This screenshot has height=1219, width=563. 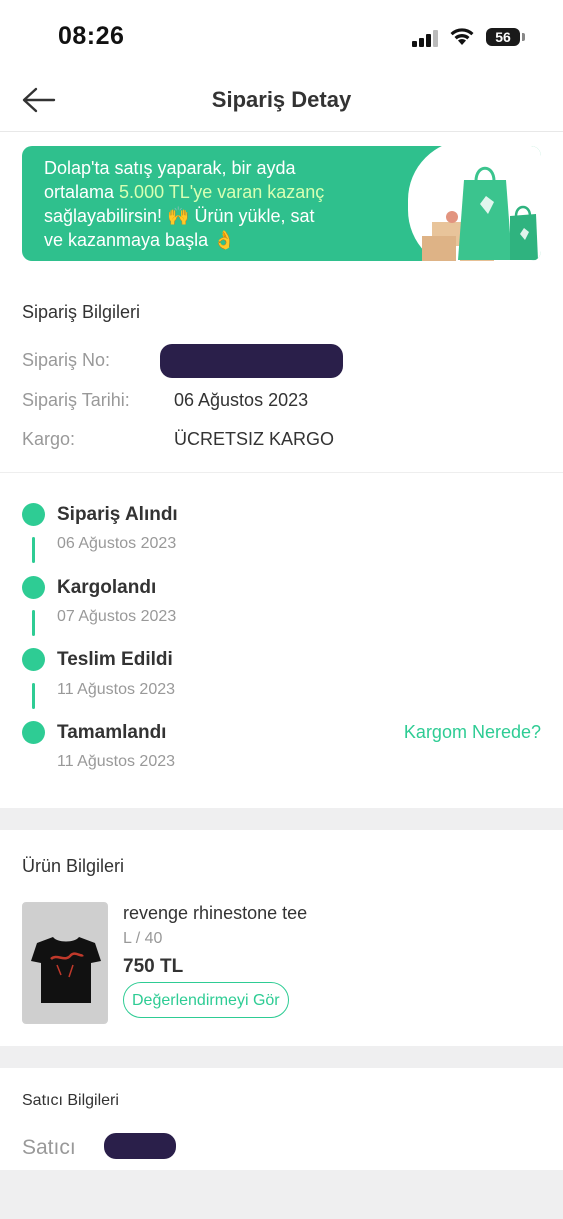 What do you see at coordinates (222, 192) in the screenshot?
I see `promo-highlight: 5.000 TL'ye varan kazanç` at bounding box center [222, 192].